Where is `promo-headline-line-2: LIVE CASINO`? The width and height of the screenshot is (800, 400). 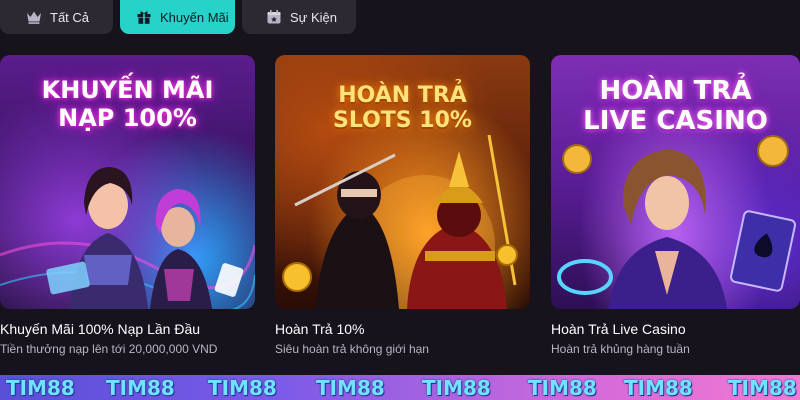 promo-headline-line-2: LIVE CASINO is located at coordinates (675, 120).